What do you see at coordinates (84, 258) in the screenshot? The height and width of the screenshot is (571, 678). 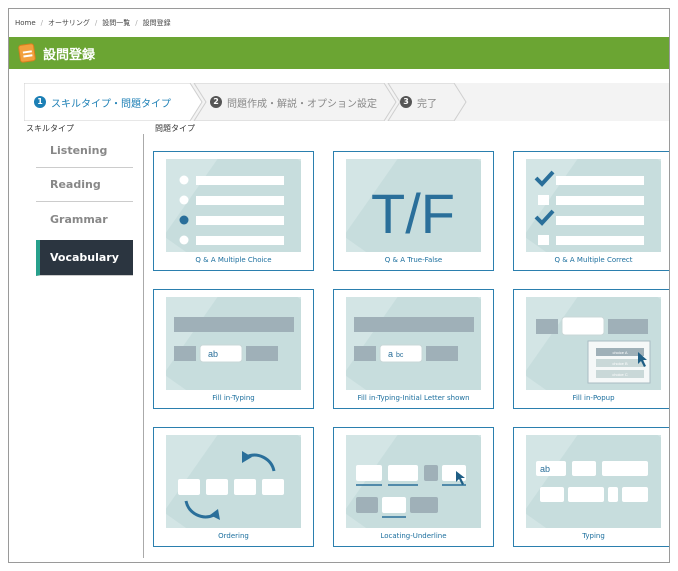 I see `sidebar-item-vocabulary: Vocabulary` at bounding box center [84, 258].